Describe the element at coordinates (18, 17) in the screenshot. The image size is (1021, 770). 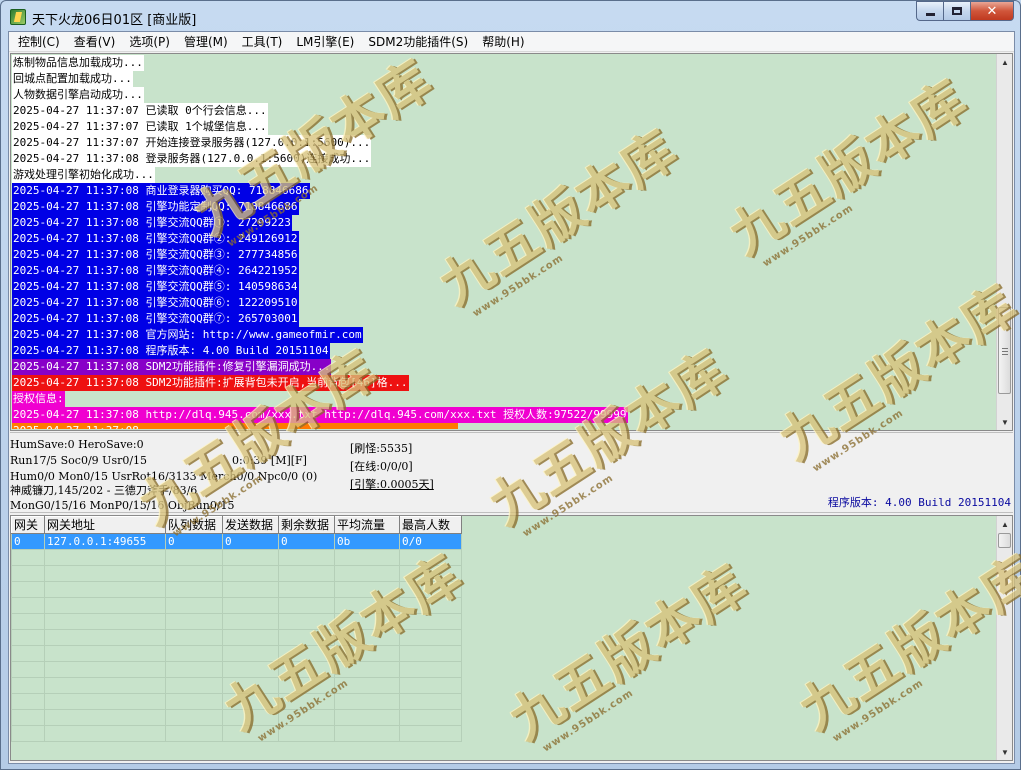
I see `app-icon` at that location.